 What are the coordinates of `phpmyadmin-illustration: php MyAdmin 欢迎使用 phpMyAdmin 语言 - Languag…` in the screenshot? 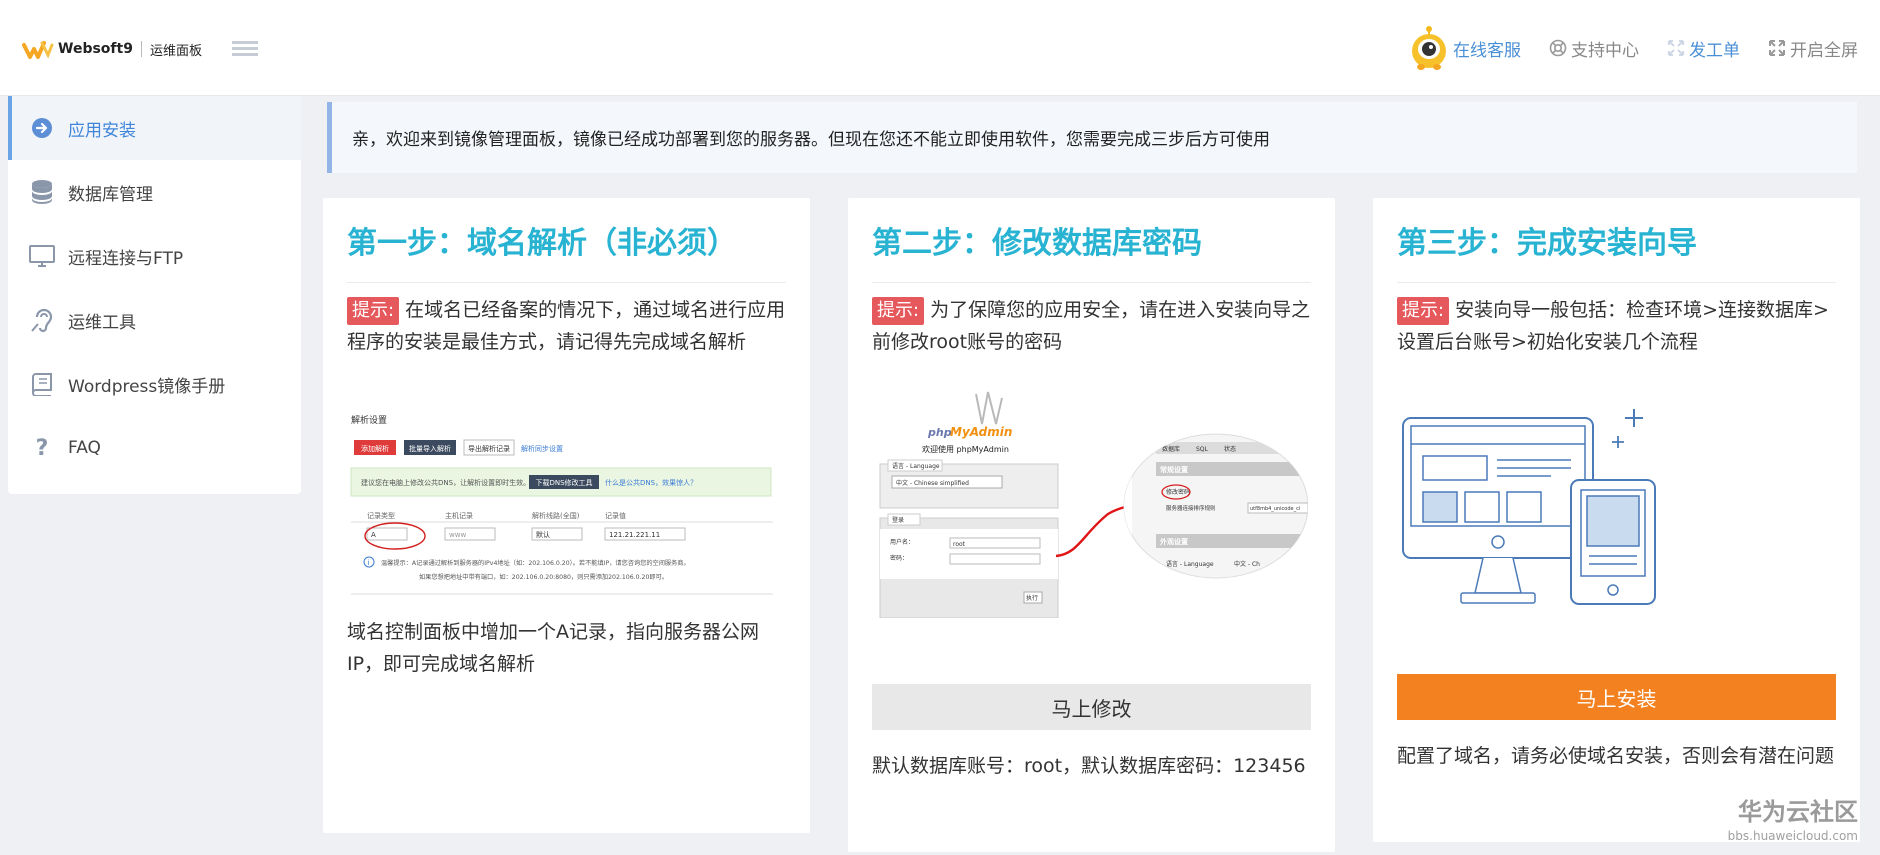 It's located at (1093, 504).